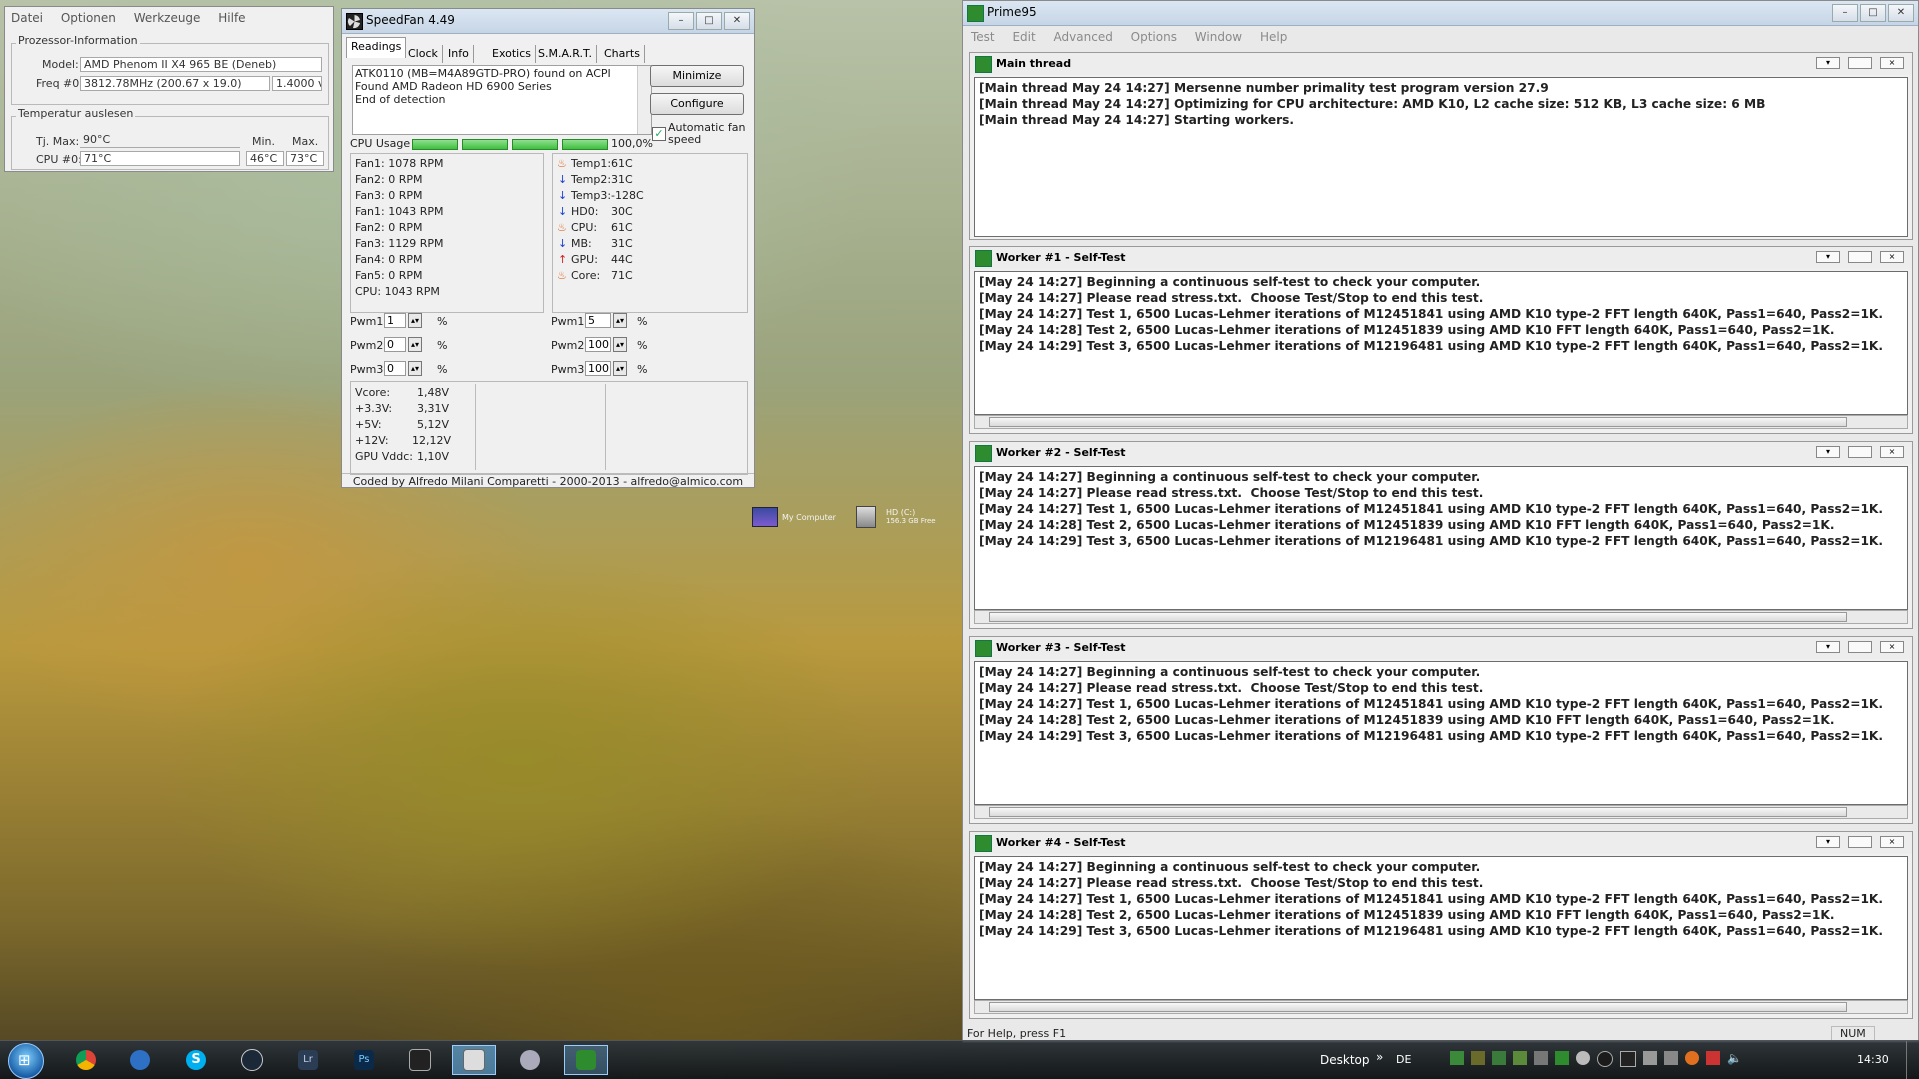 This screenshot has width=1919, height=1079. What do you see at coordinates (794, 520) in the screenshot?
I see `desktop-icon-my-computer: My Computer` at bounding box center [794, 520].